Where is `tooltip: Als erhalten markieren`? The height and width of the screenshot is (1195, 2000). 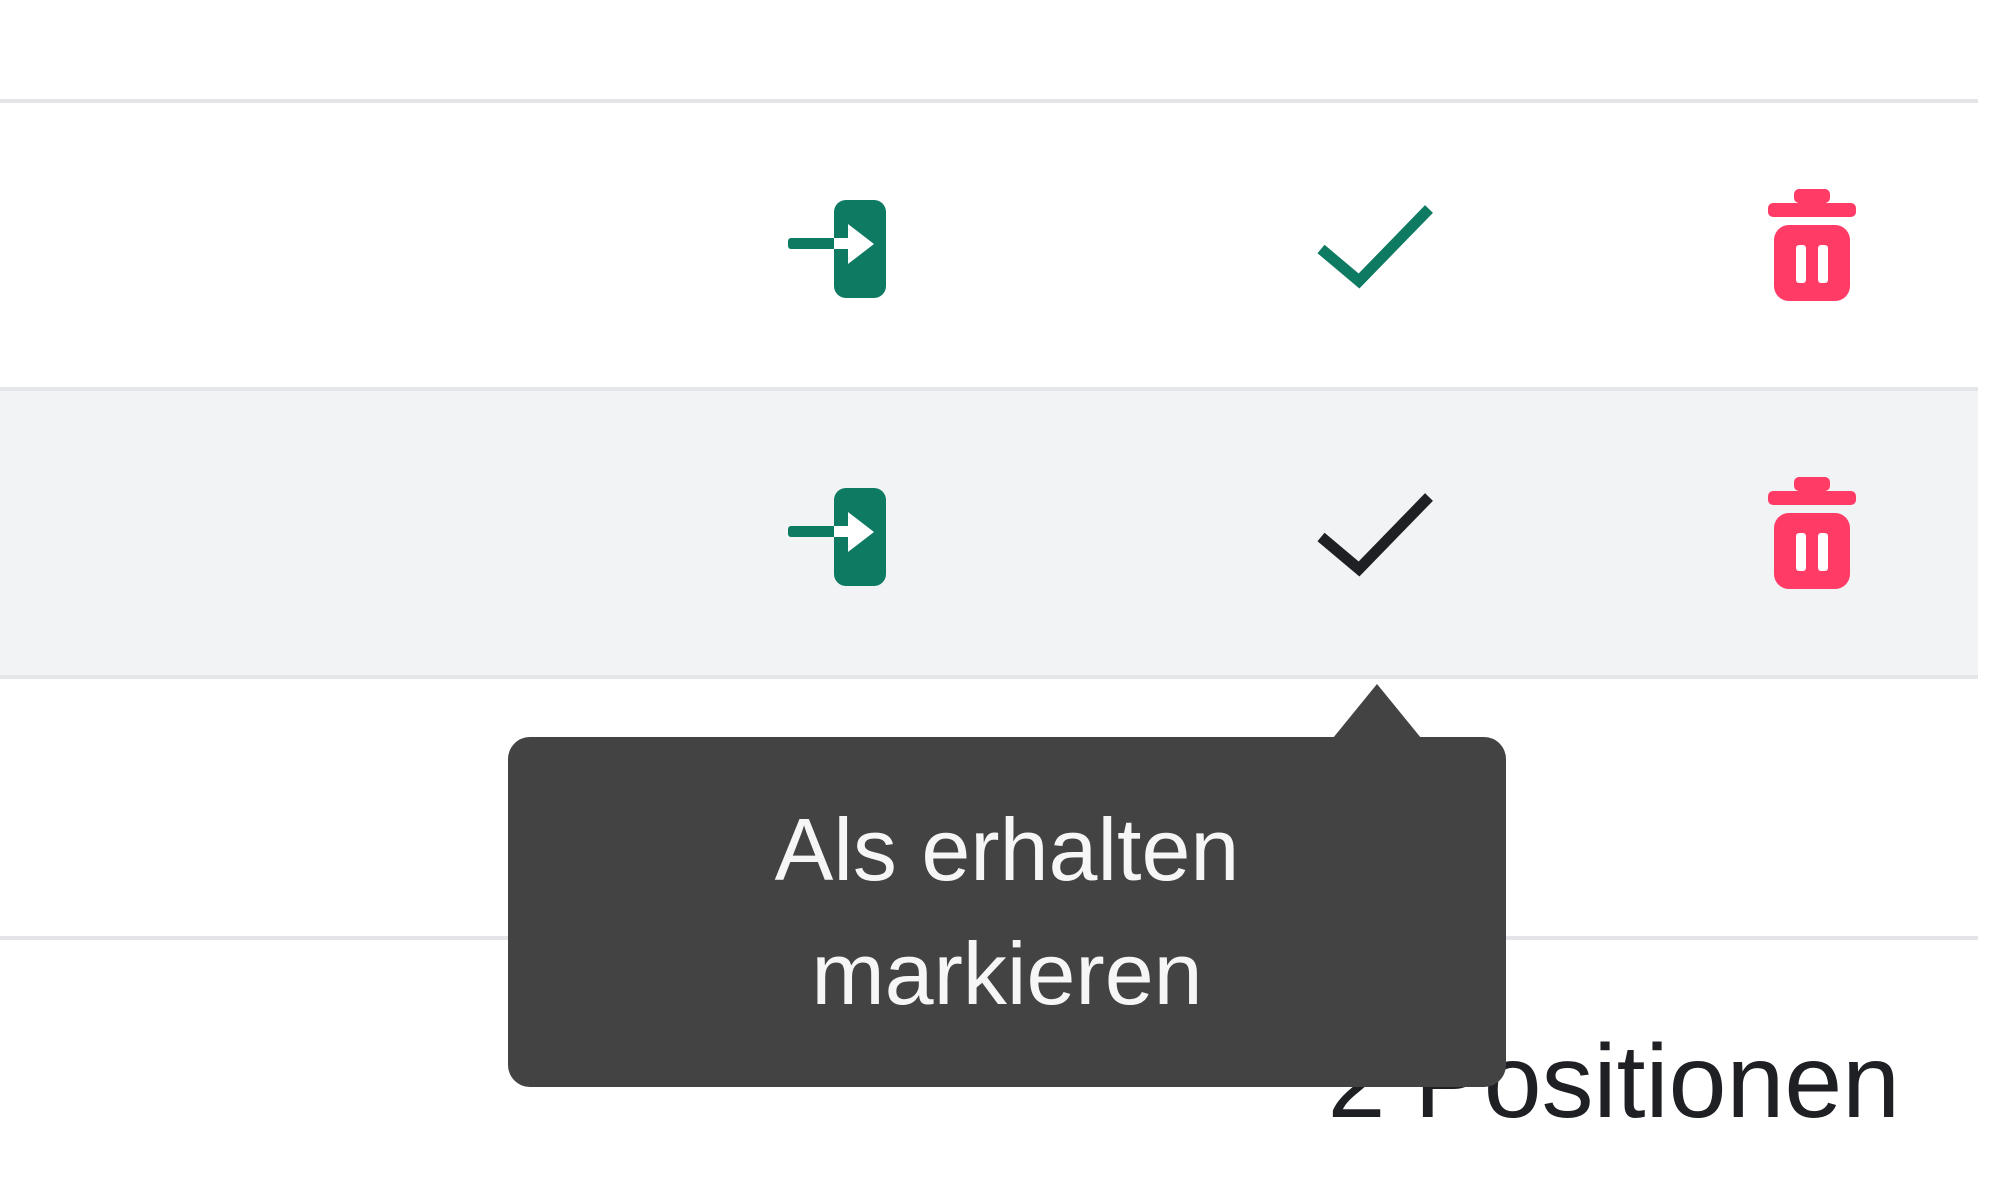
tooltip: Als erhalten markieren is located at coordinates (1007, 912).